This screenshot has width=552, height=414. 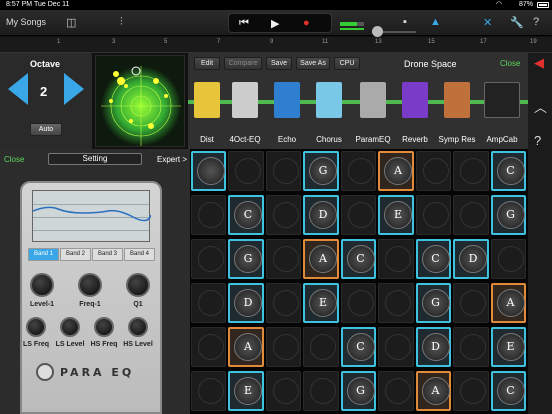 I want to click on chevron-up-icon: ︿, so click(x=540, y=106).